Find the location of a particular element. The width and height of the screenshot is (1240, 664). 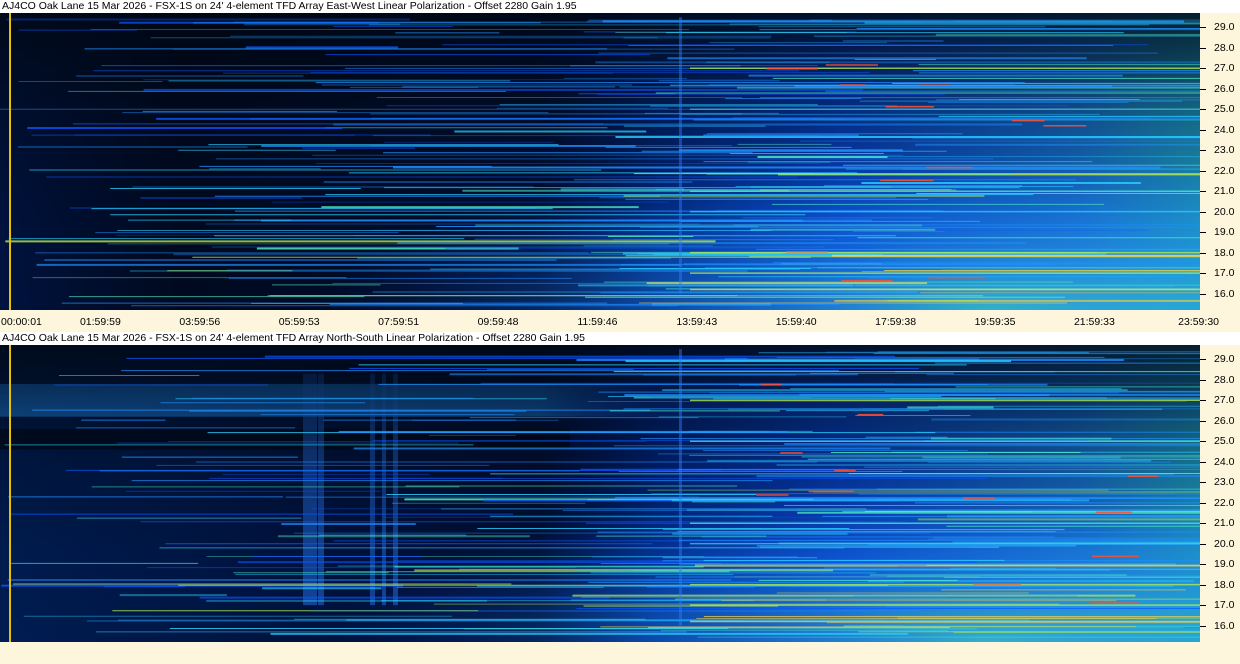

time-tick-label: 21:59:33 is located at coordinates (1094, 322).